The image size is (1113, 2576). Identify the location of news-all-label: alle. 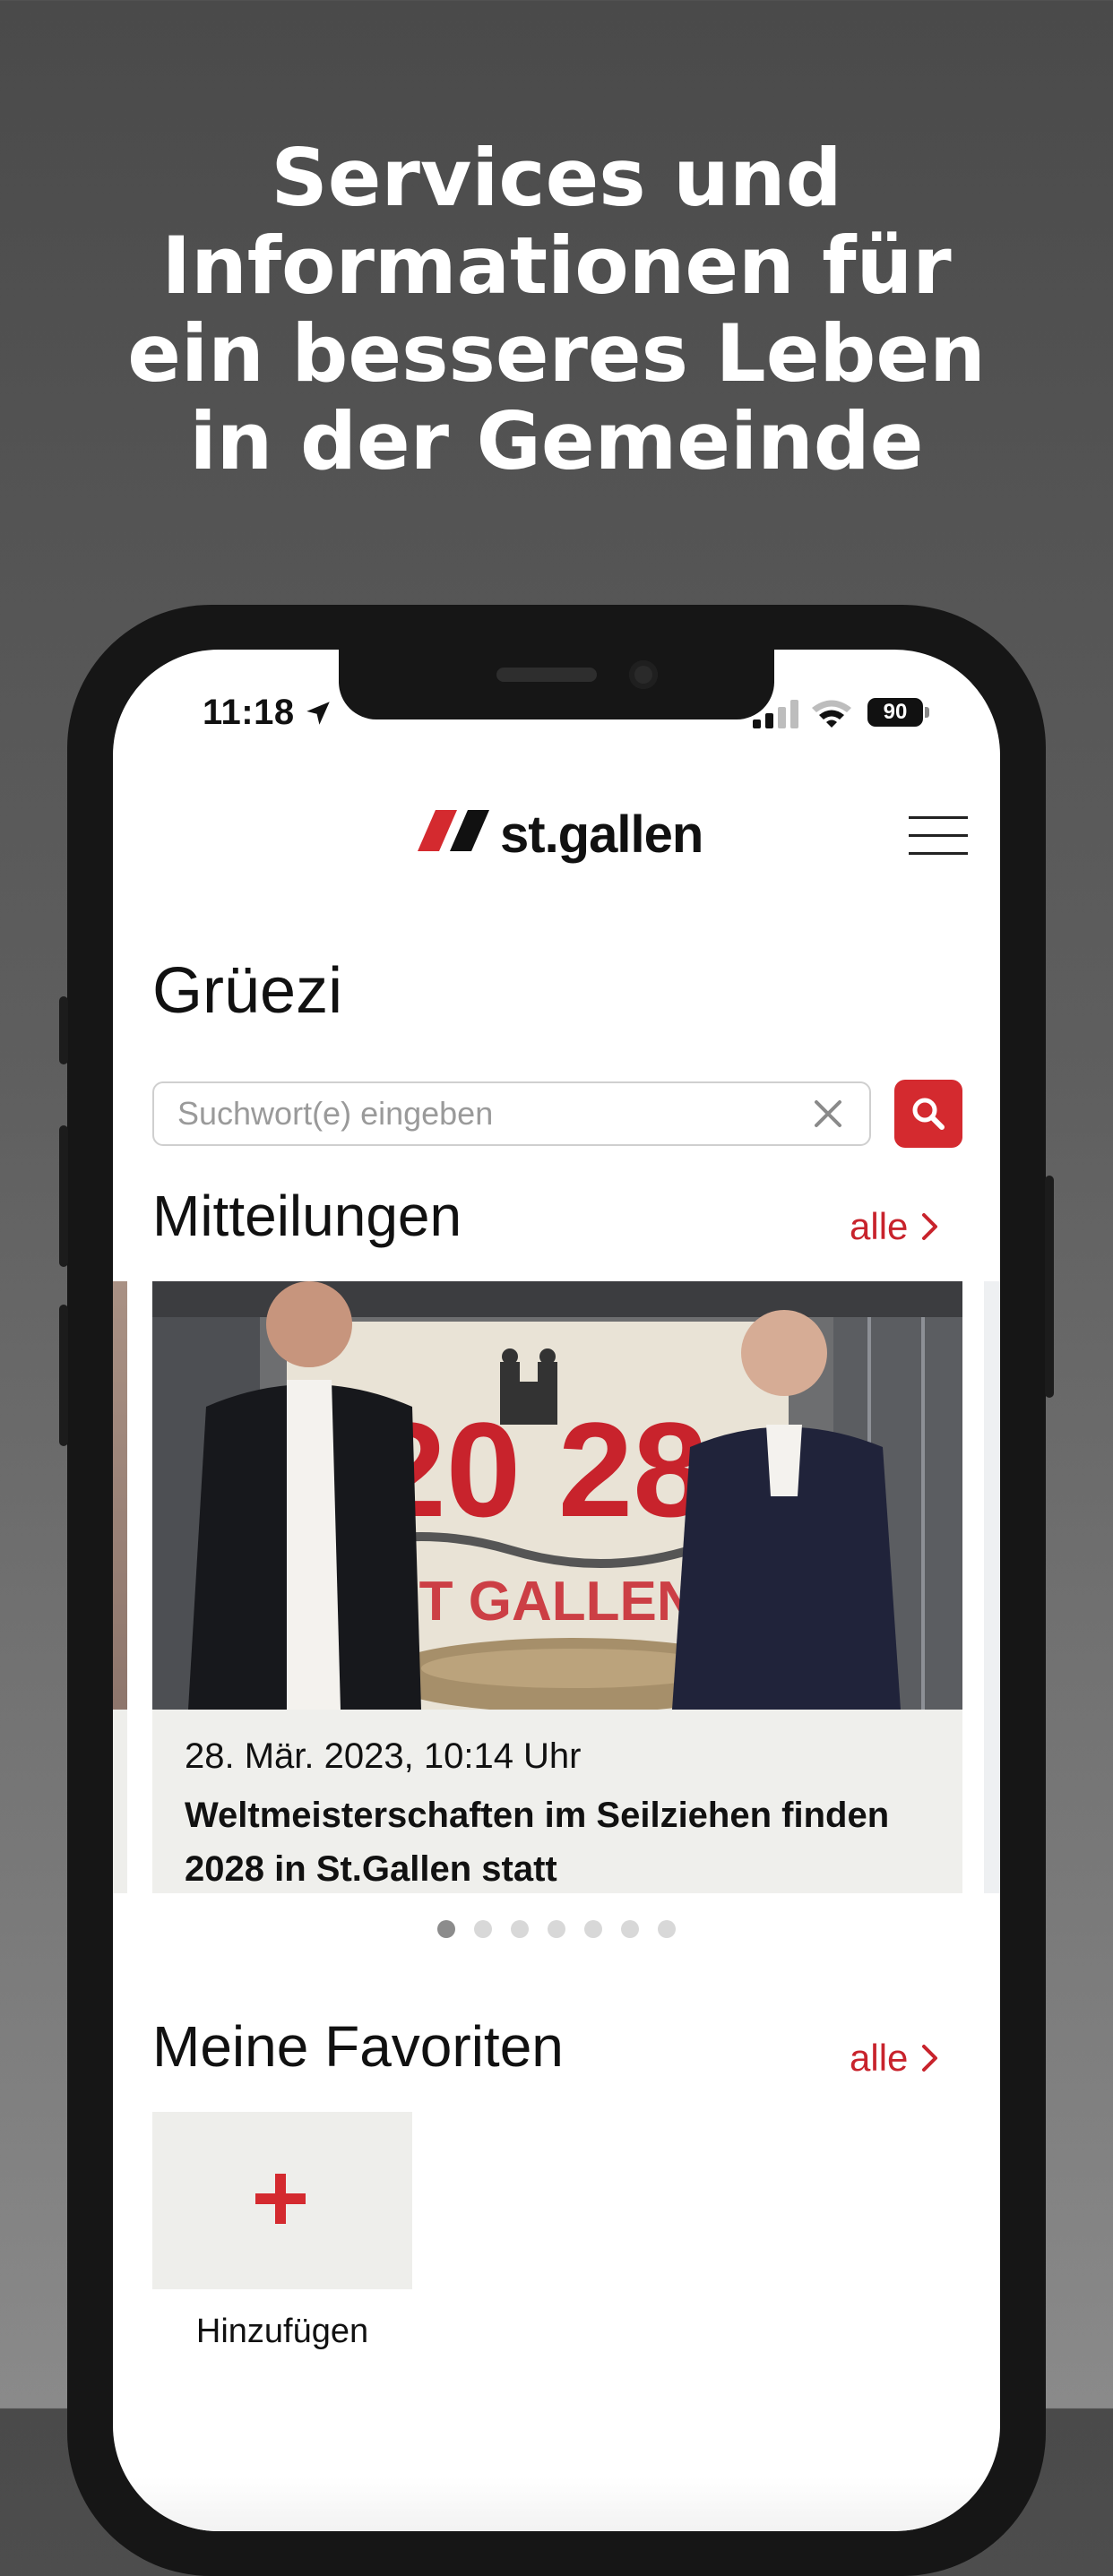
(879, 1226).